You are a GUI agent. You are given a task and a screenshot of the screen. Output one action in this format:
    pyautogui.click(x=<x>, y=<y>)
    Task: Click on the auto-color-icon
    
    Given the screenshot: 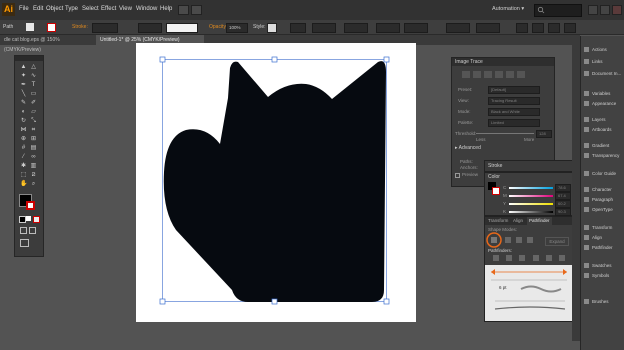 What is the action you would take?
    pyautogui.click(x=466, y=74)
    